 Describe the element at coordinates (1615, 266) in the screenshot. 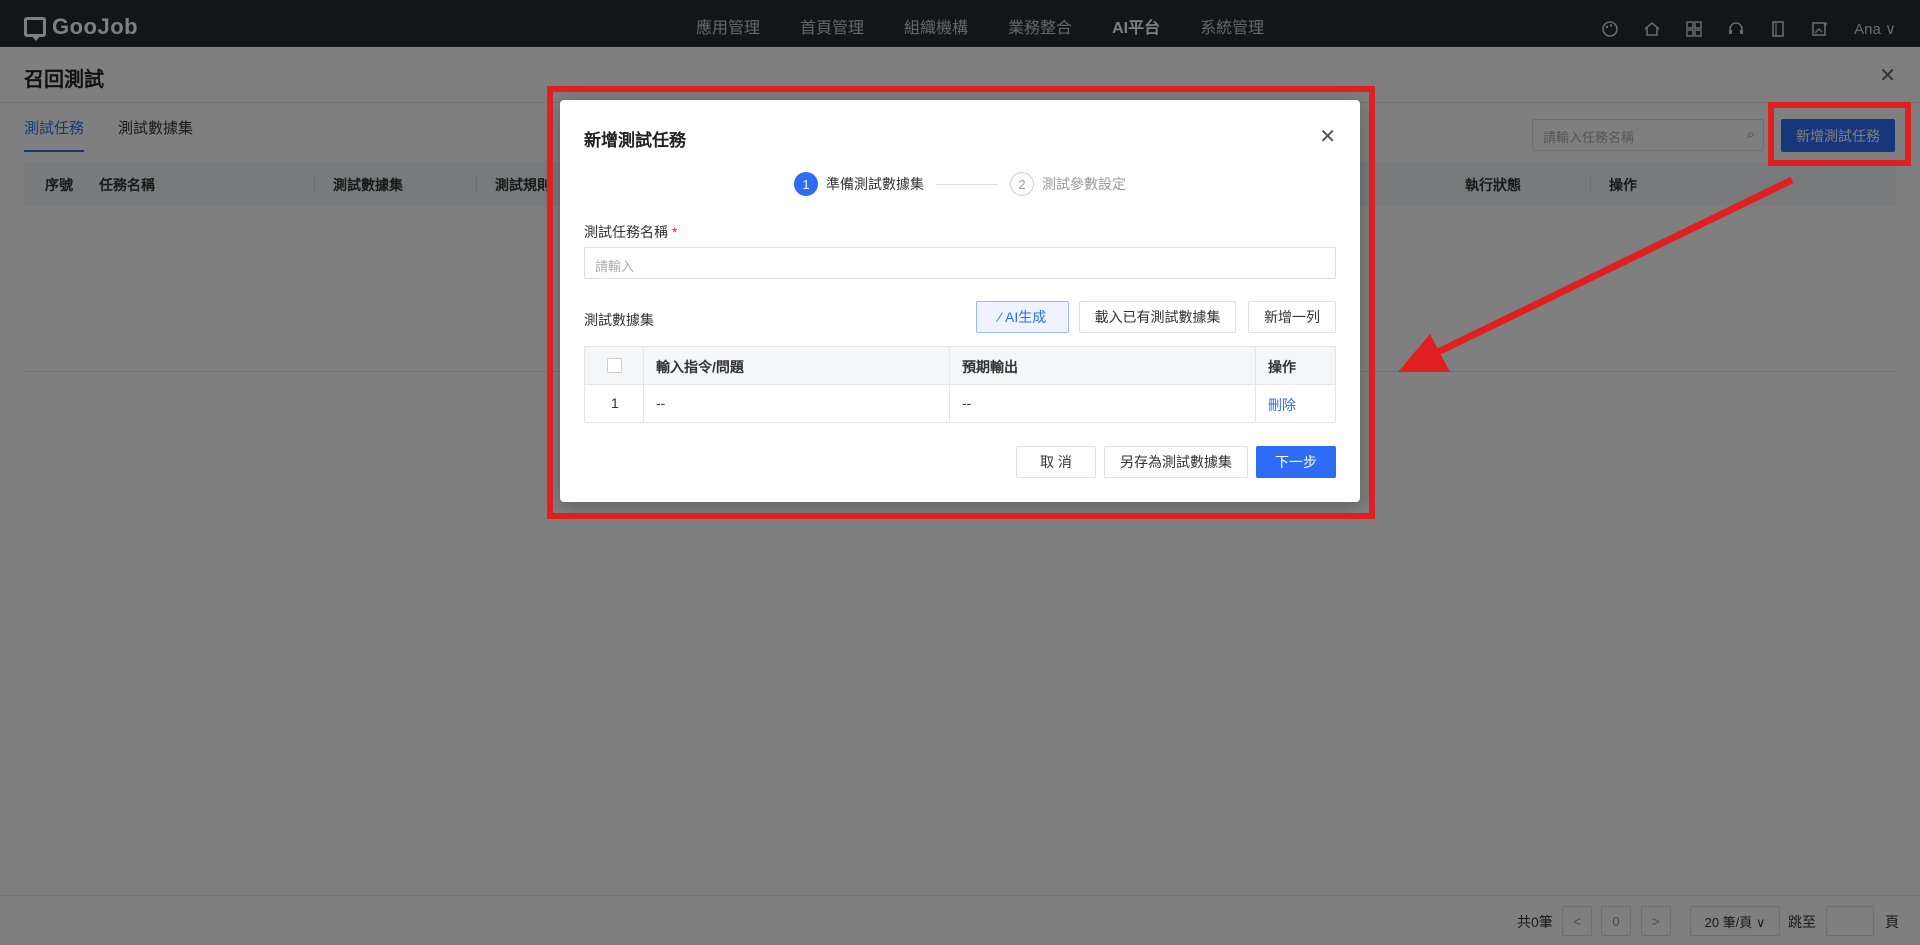

I see `arrow-shaft` at that location.